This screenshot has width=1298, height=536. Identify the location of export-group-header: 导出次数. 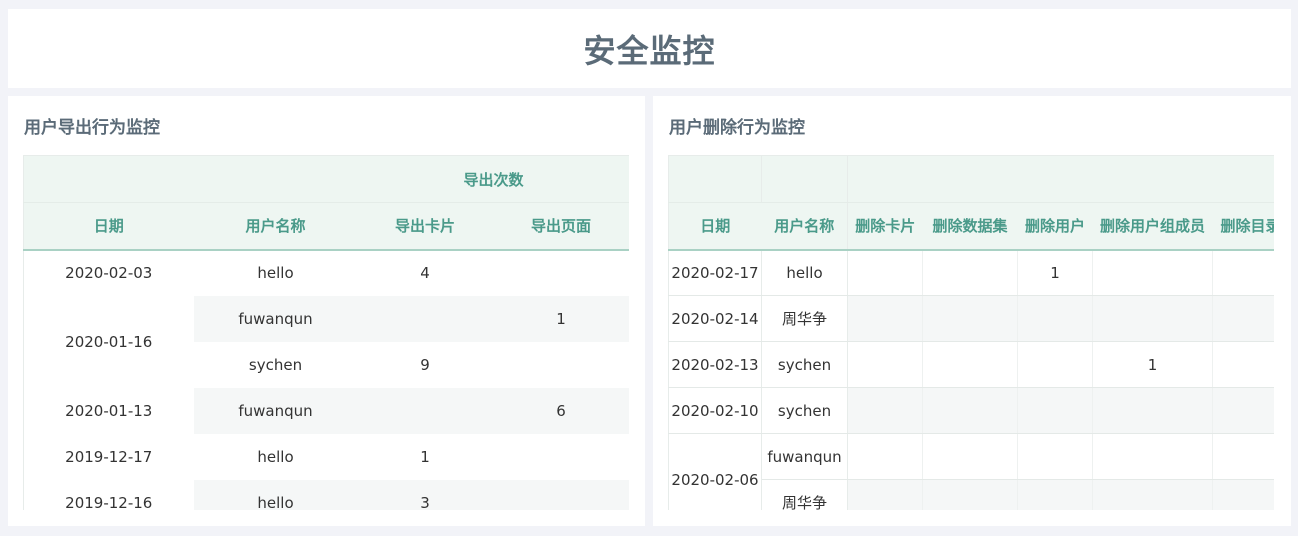
(493, 179).